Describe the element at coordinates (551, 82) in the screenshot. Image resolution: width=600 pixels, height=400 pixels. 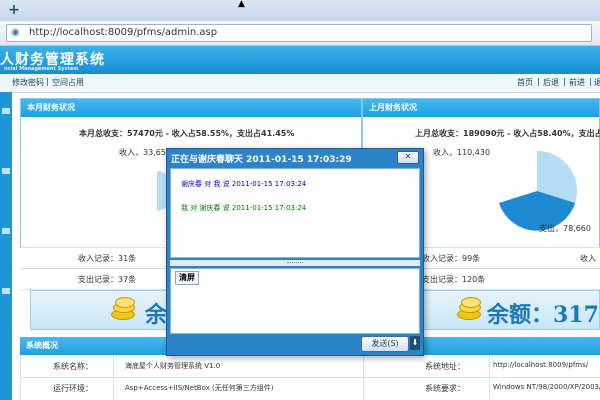
I see `menu-back: 后退` at that location.